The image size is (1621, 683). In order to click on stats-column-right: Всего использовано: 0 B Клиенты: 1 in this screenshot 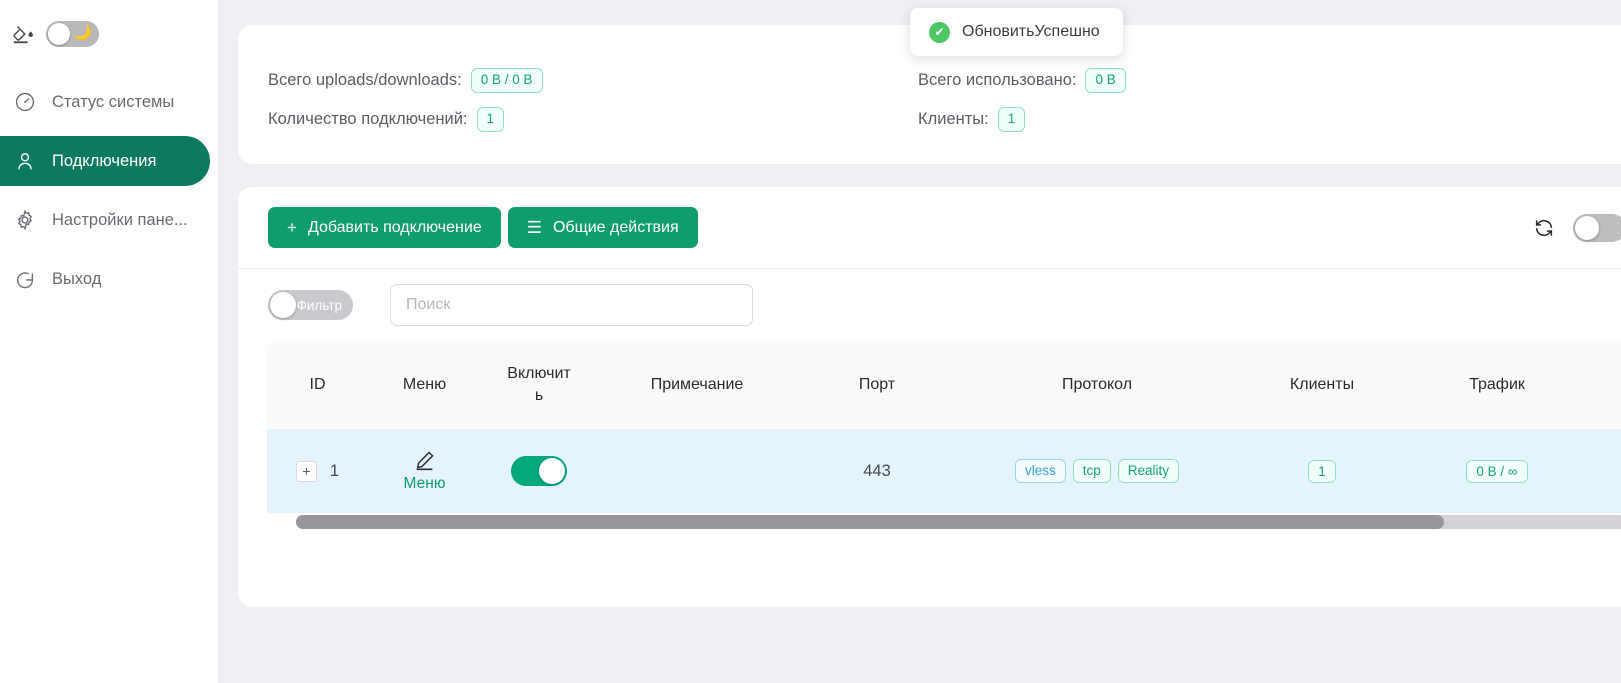, I will do `click(1243, 100)`.